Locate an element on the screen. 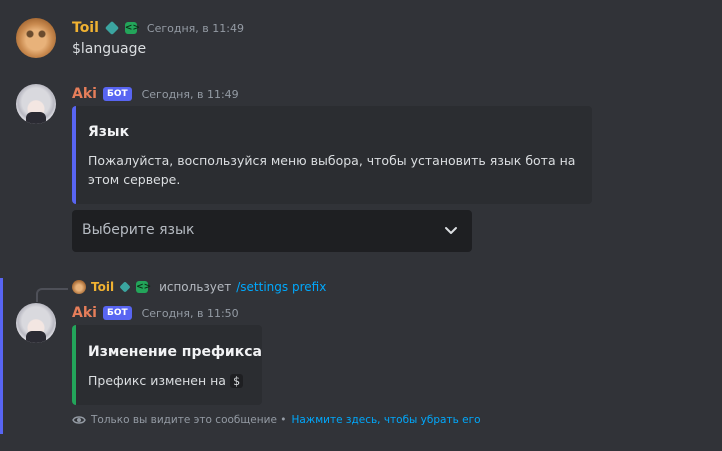  username: Toil is located at coordinates (85, 28).